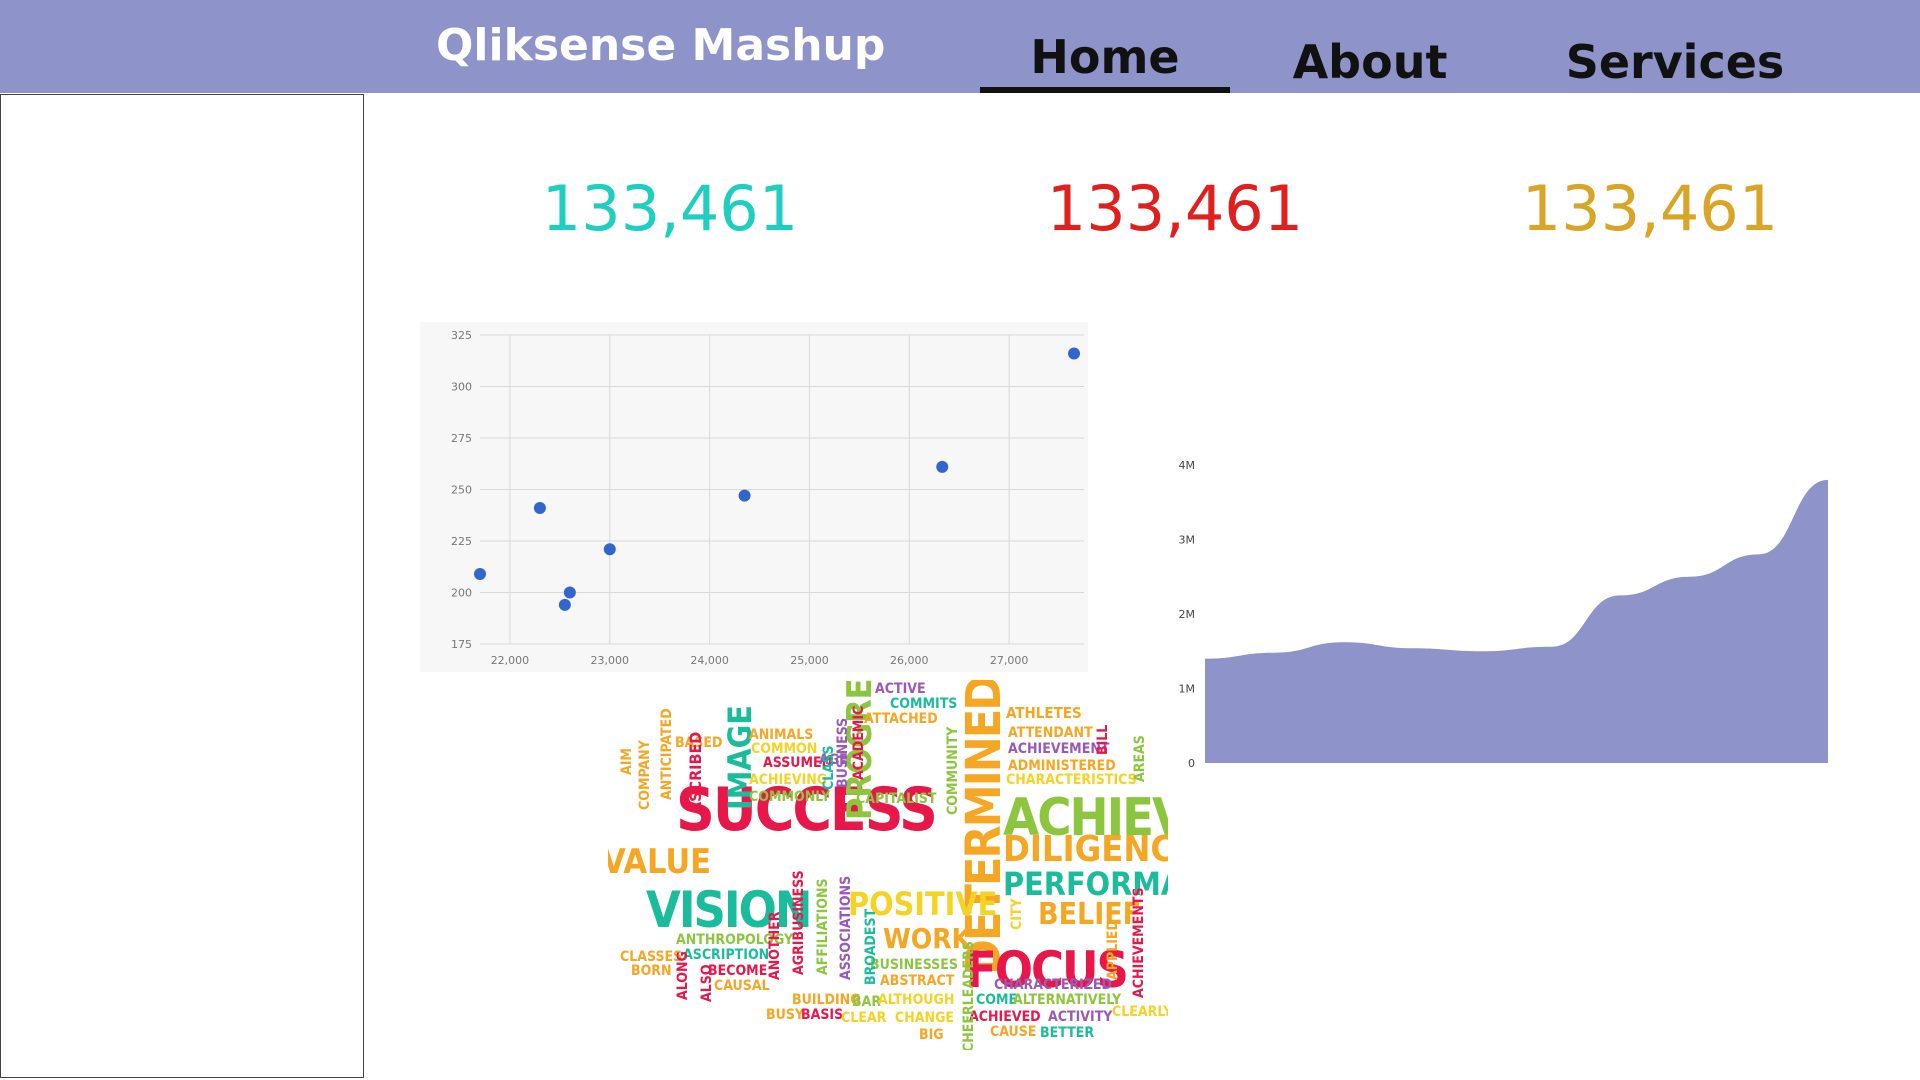  Describe the element at coordinates (461, 335) in the screenshot. I see `scatter-y-tick: 325` at that location.